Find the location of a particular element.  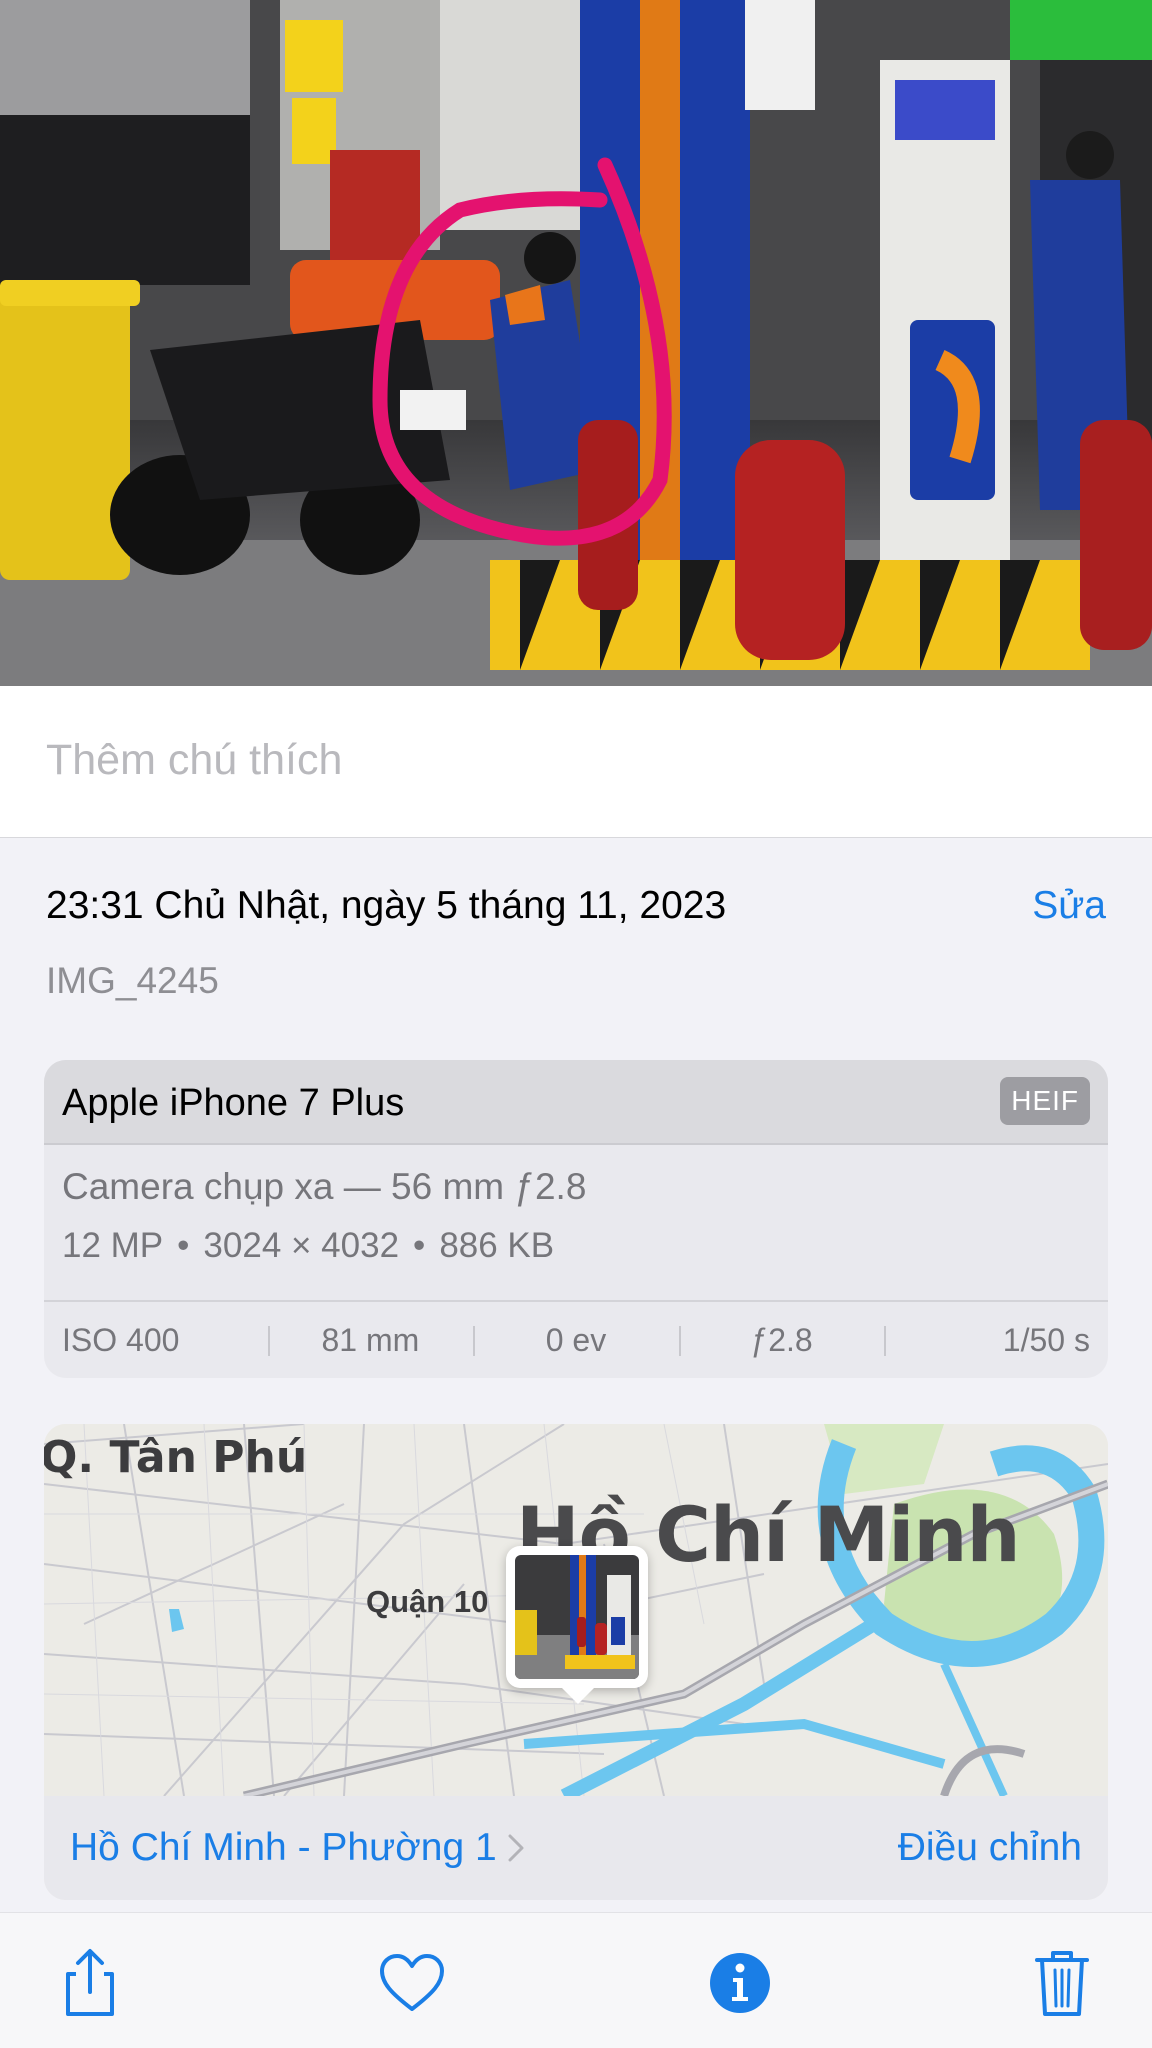

camera-header: Apple iPhone 7 Plus HEIF is located at coordinates (576, 1102).